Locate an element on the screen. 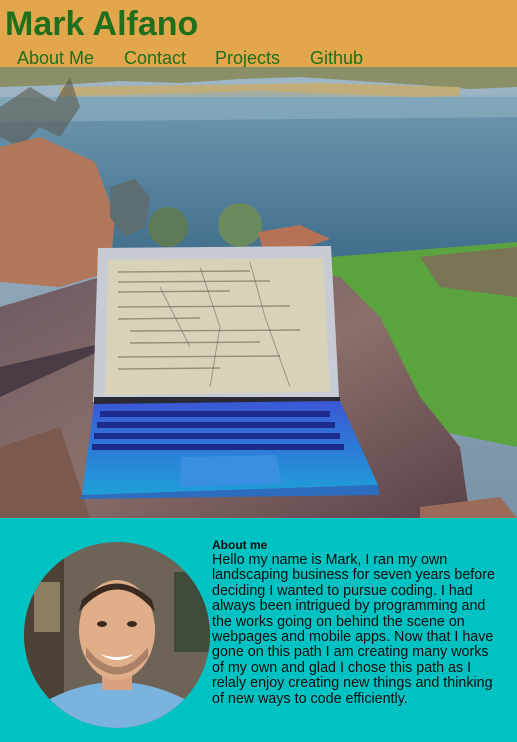 The height and width of the screenshot is (742, 517). about-heading: About me is located at coordinates (240, 545).